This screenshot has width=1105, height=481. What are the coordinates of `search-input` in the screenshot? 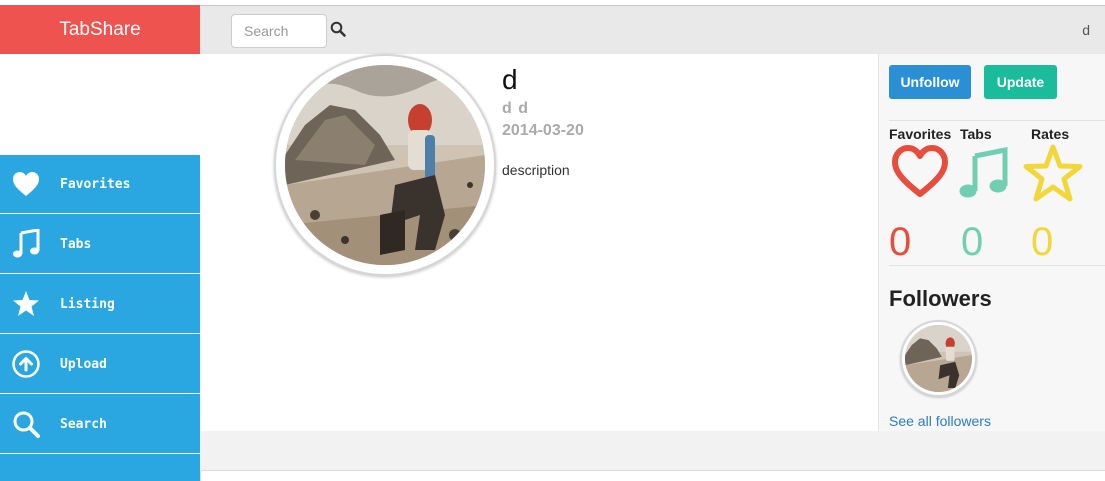 It's located at (279, 31).